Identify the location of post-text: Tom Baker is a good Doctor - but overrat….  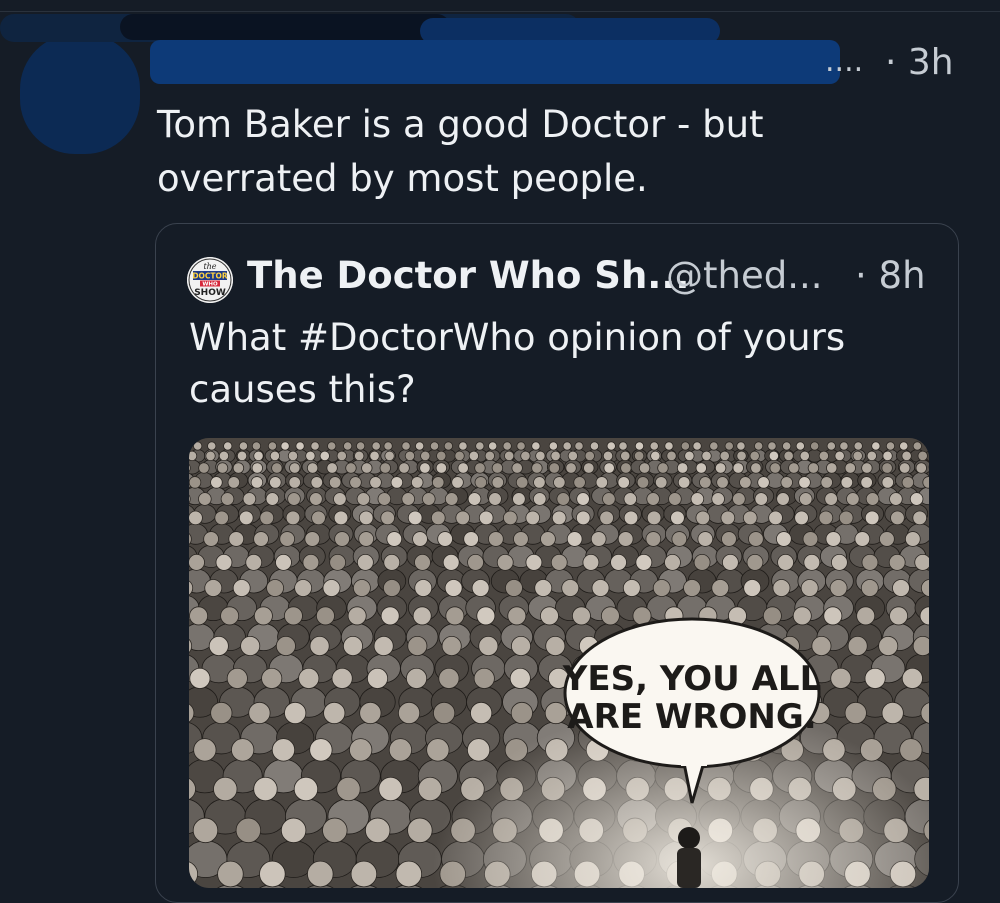
(547, 152).